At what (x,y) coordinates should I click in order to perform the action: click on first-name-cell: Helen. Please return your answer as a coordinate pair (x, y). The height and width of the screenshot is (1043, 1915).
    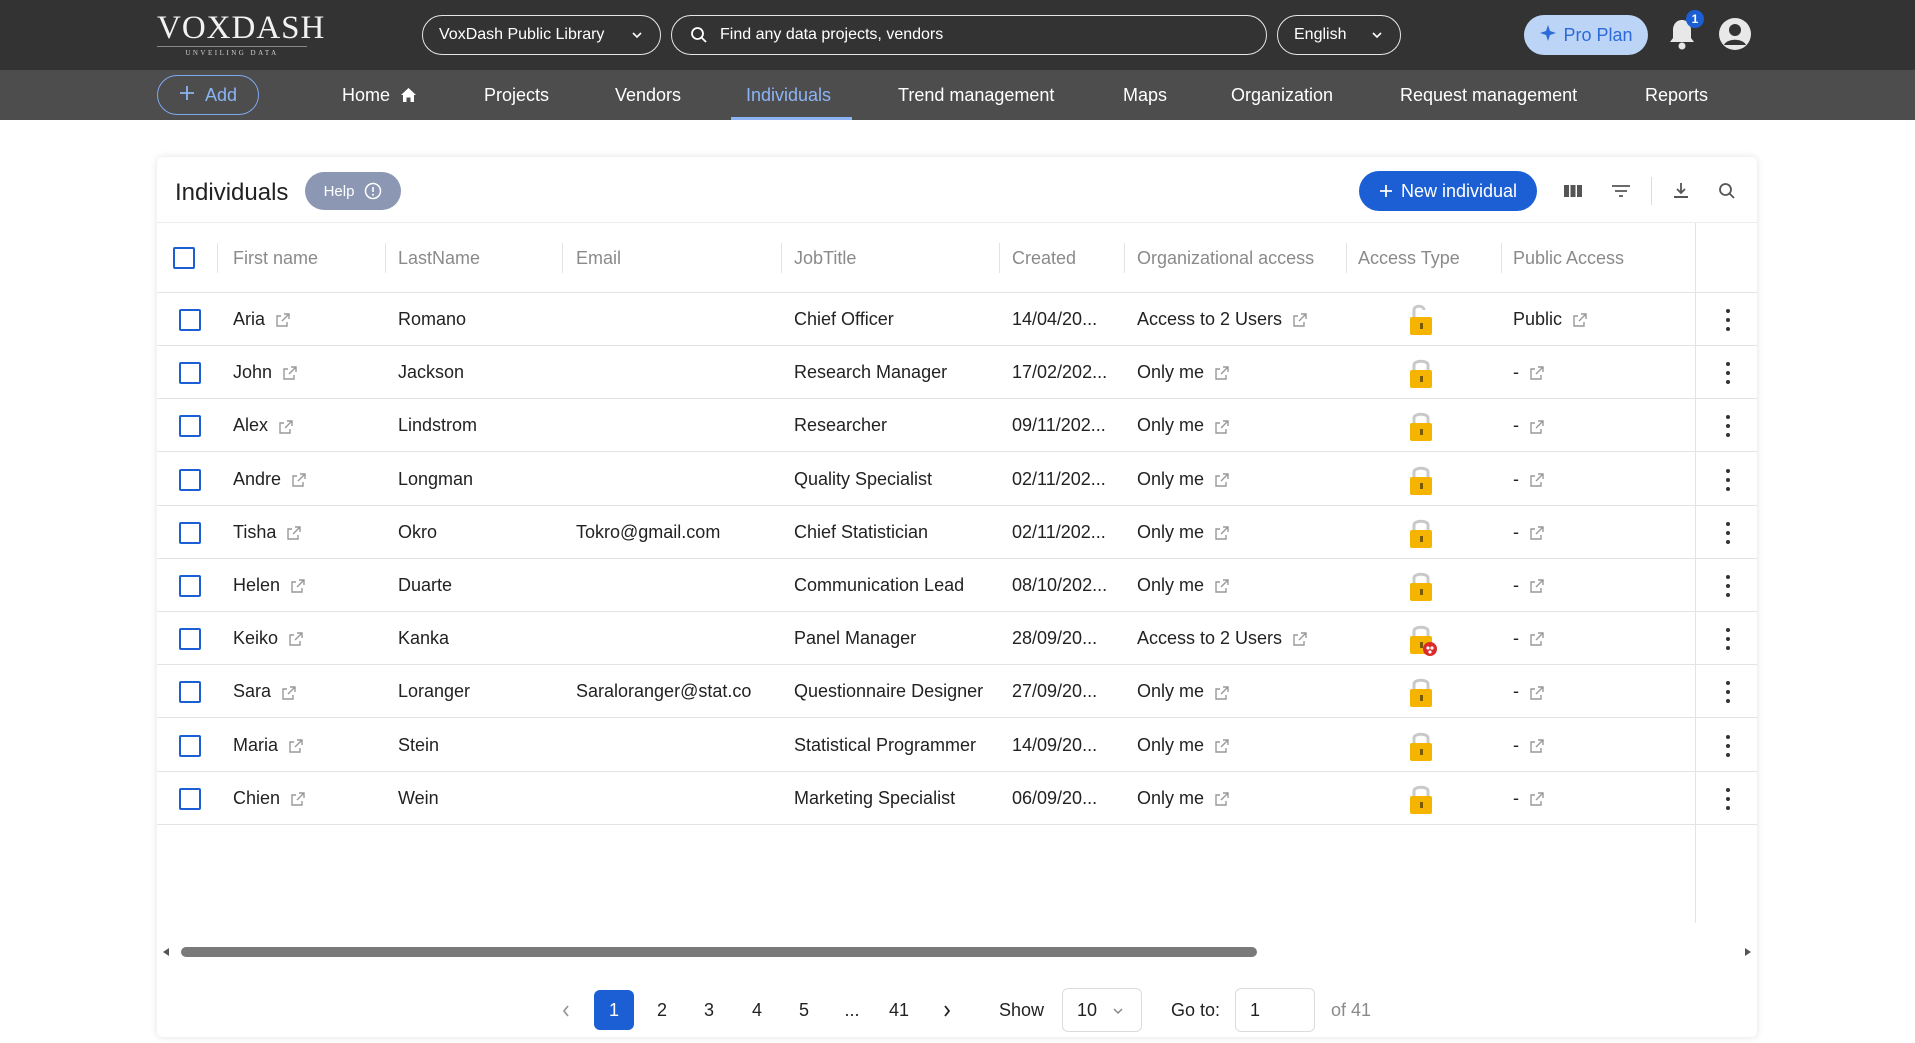
    Looking at the image, I should click on (308, 585).